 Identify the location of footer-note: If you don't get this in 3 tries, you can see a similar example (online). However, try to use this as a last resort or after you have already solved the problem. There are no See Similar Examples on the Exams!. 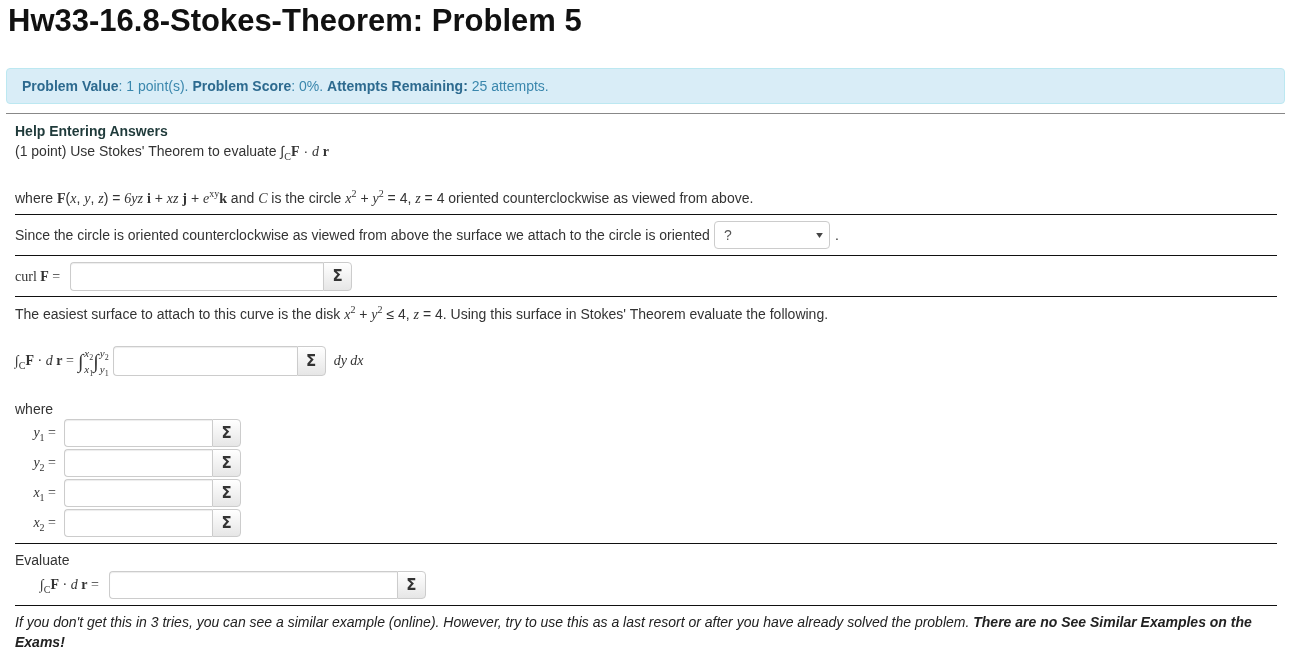
(634, 632).